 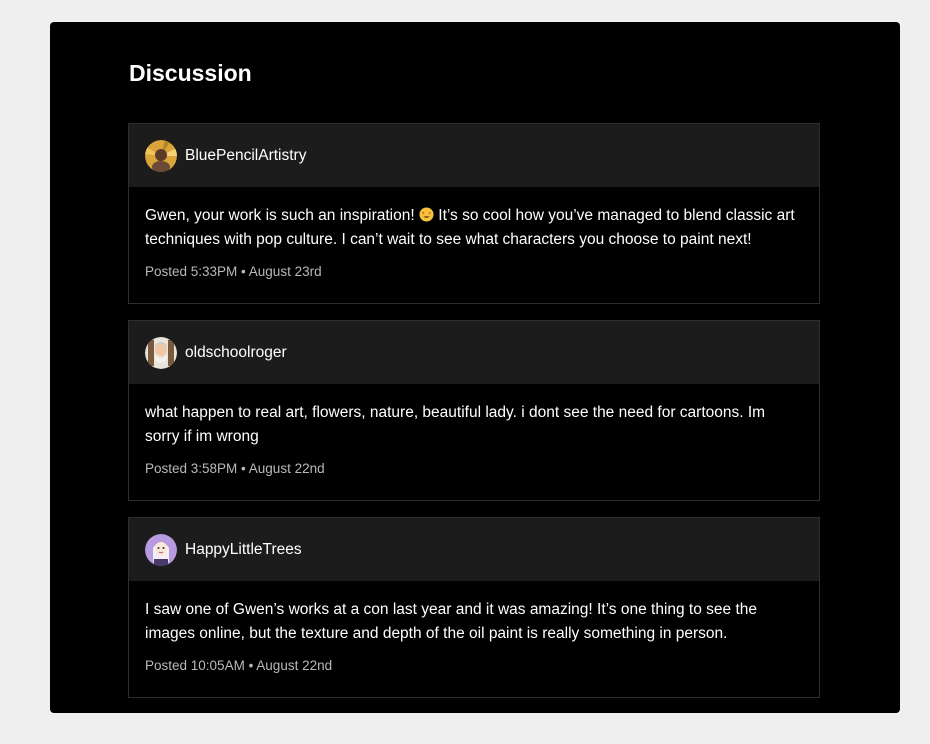 I want to click on comment-header: HappyLittleTrees, so click(x=474, y=549).